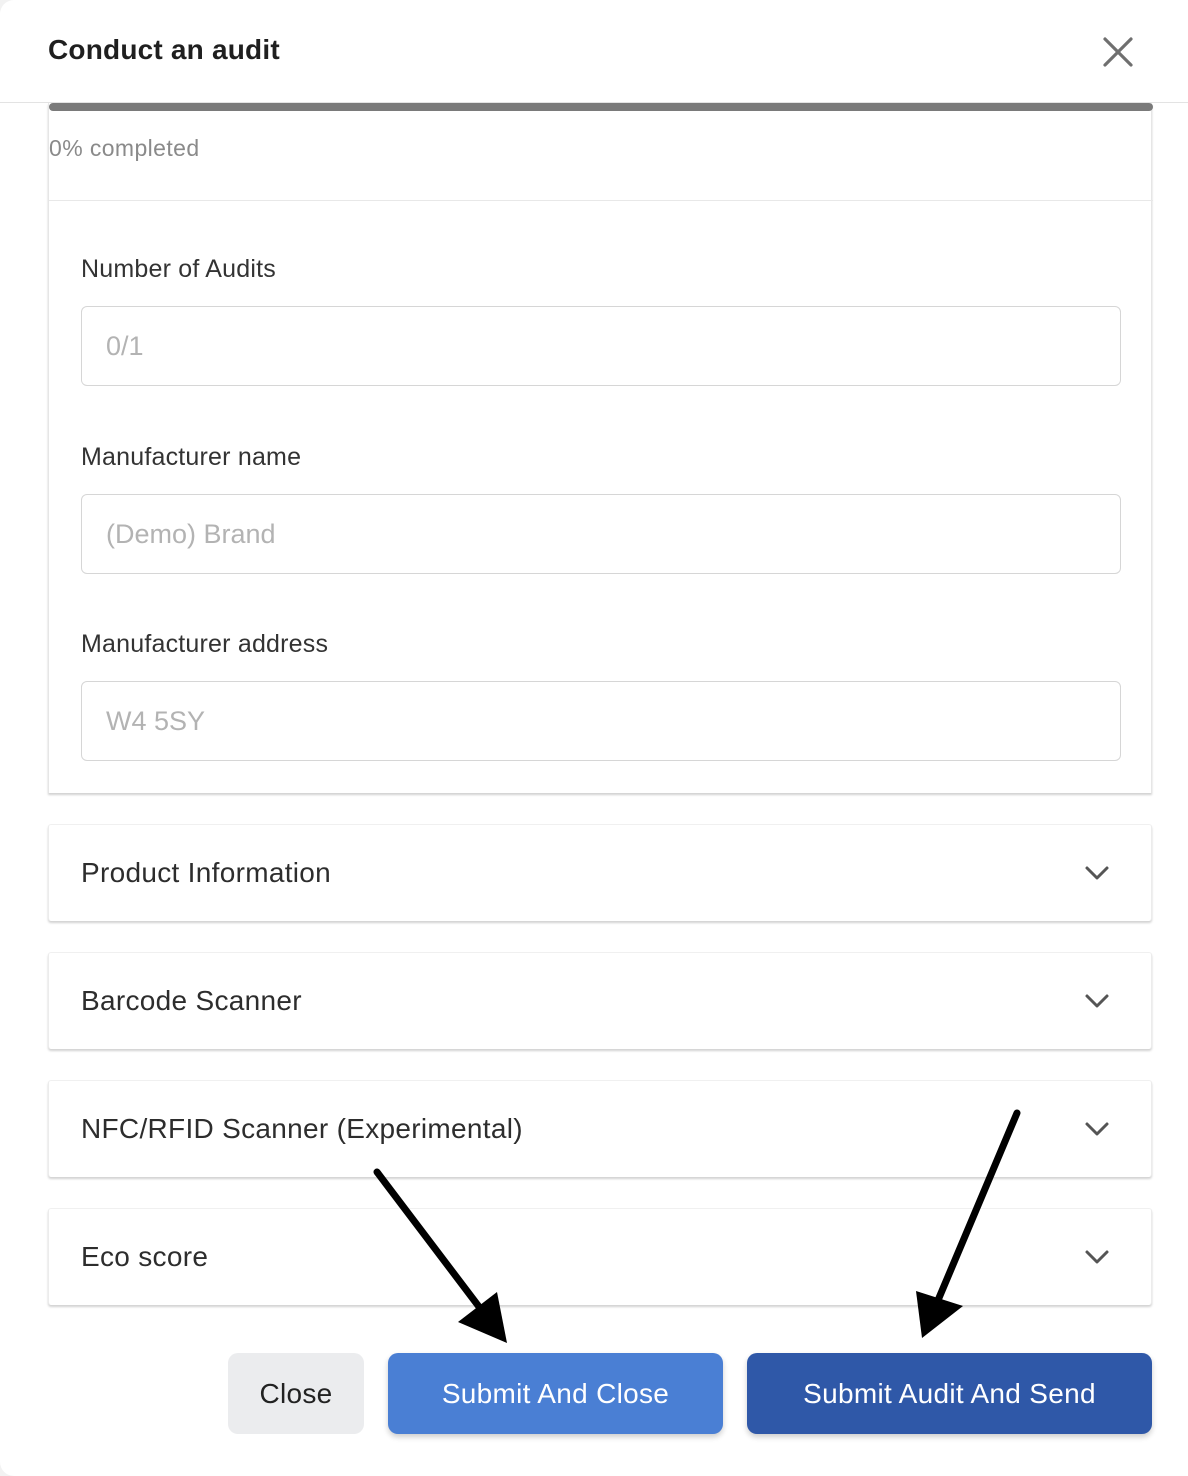 This screenshot has width=1188, height=1476. What do you see at coordinates (302, 1128) in the screenshot?
I see `section-label: NFC/RFID Scanner (Experimental)` at bounding box center [302, 1128].